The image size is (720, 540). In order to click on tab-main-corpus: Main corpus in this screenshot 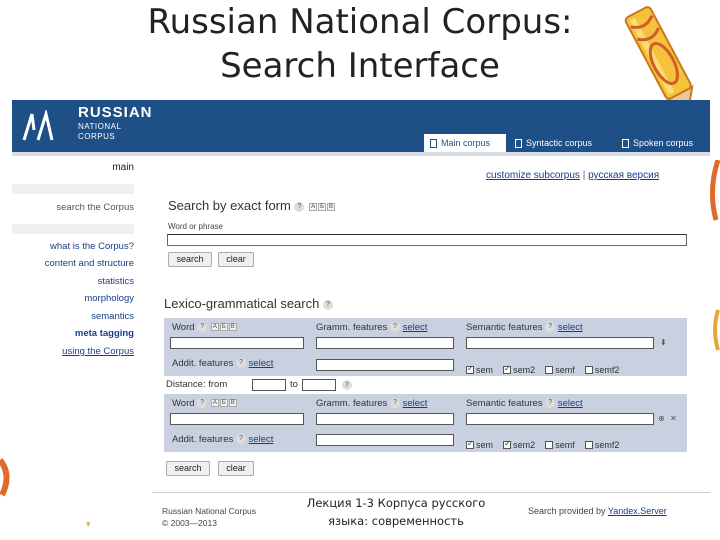, I will do `click(465, 143)`.